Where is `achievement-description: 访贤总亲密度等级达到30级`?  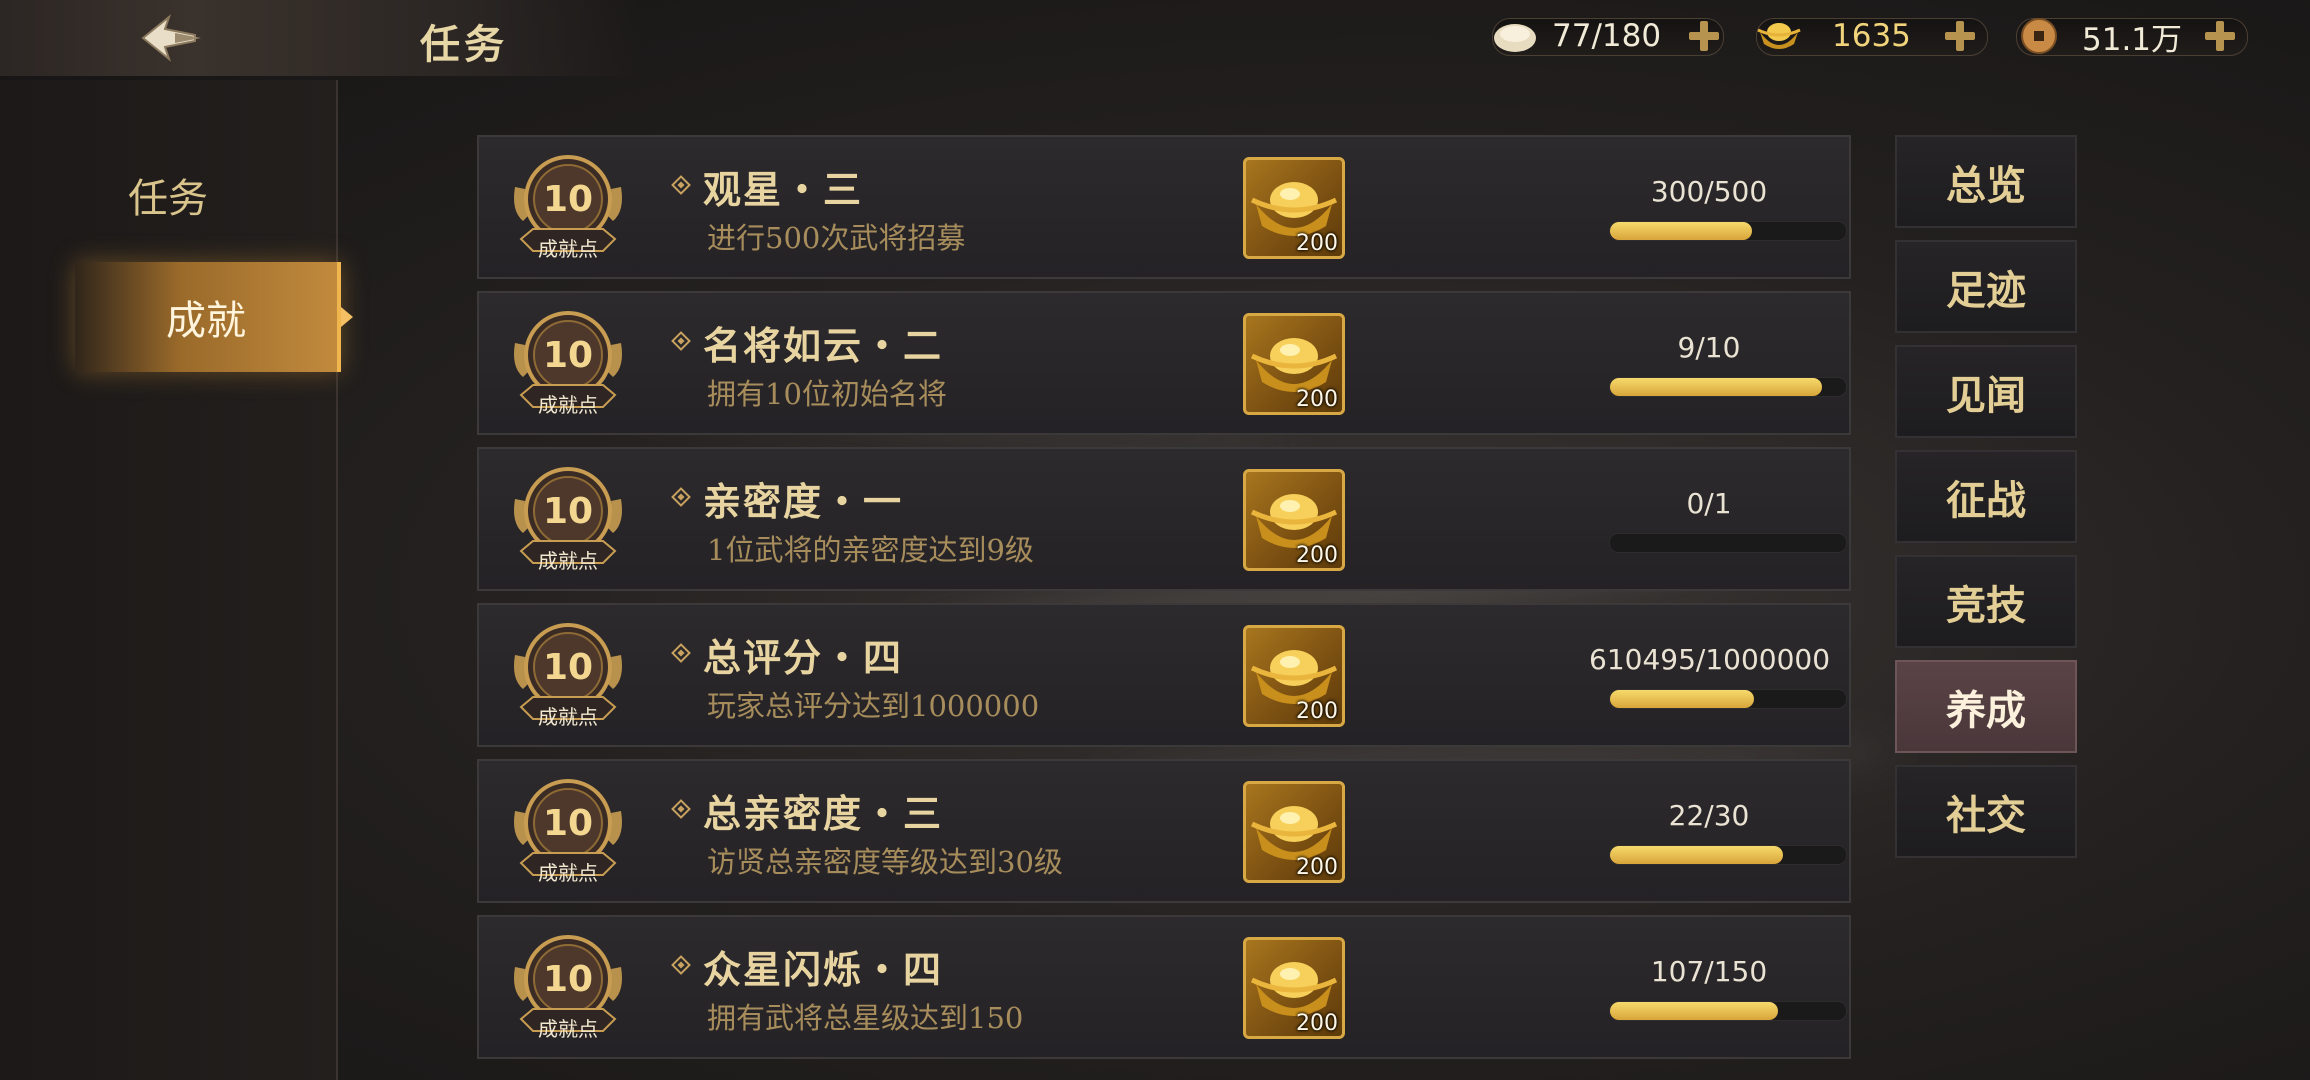
achievement-description: 访贤总亲密度等级达到30级 is located at coordinates (885, 862).